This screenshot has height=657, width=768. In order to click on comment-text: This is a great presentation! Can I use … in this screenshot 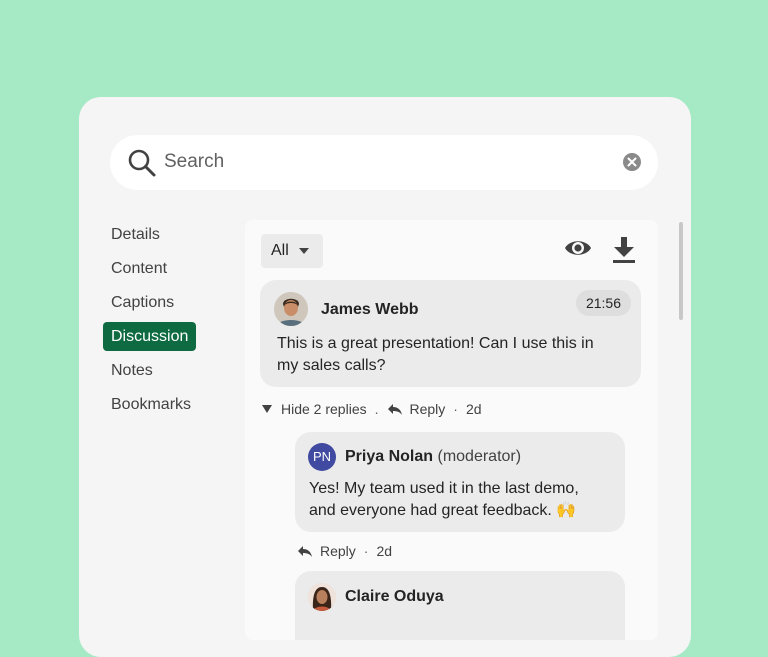, I will do `click(435, 354)`.